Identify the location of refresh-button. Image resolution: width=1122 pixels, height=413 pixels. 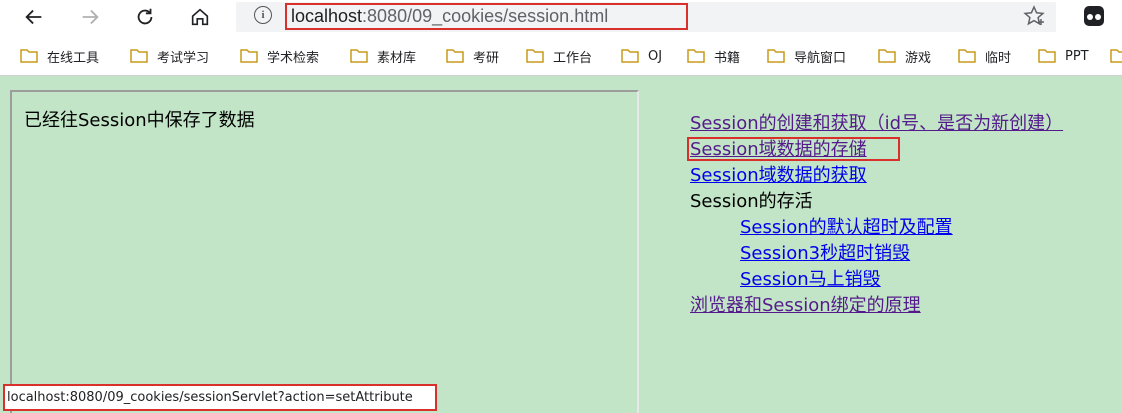
(145, 17).